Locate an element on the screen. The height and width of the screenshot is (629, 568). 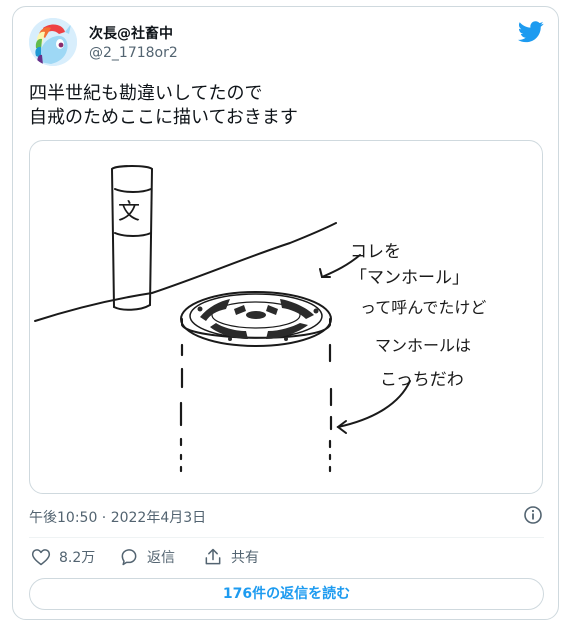
avatar-pony-icon is located at coordinates (53, 42).